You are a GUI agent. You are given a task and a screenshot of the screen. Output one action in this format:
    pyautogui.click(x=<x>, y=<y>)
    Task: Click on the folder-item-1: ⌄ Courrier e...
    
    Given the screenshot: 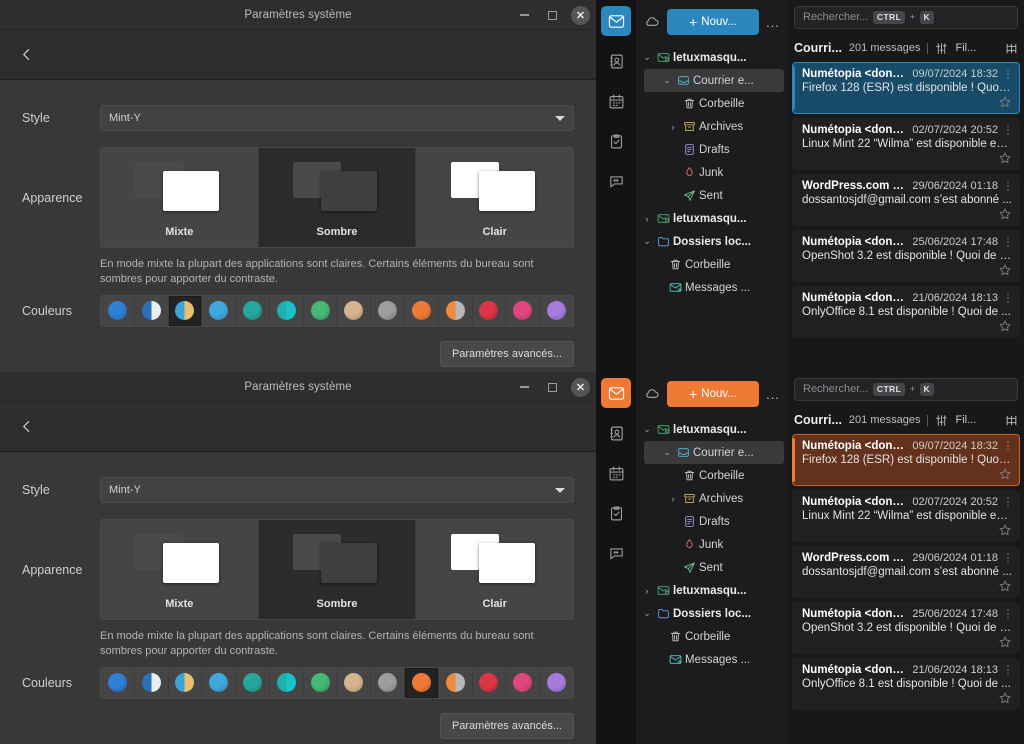 What is the action you would take?
    pyautogui.click(x=714, y=80)
    